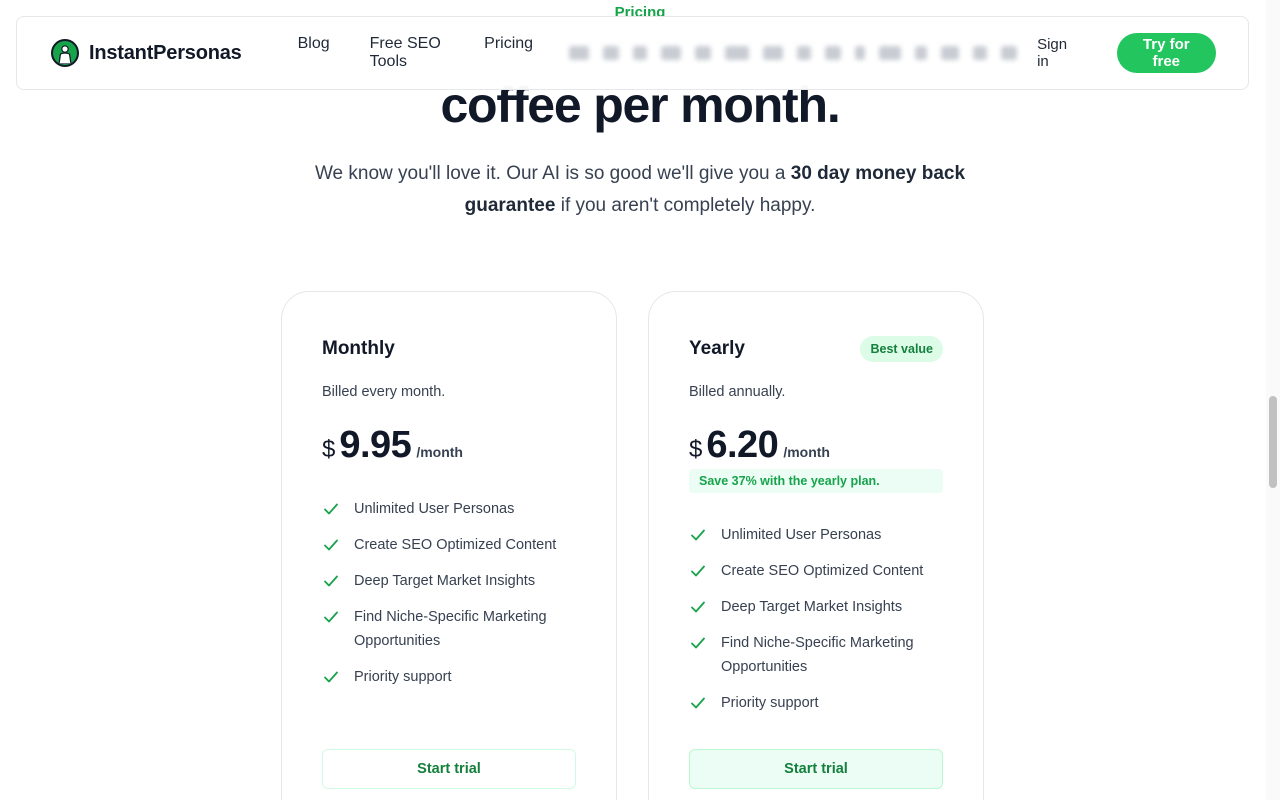  What do you see at coordinates (1056, 53) in the screenshot?
I see `sign-in-link: Sign in` at bounding box center [1056, 53].